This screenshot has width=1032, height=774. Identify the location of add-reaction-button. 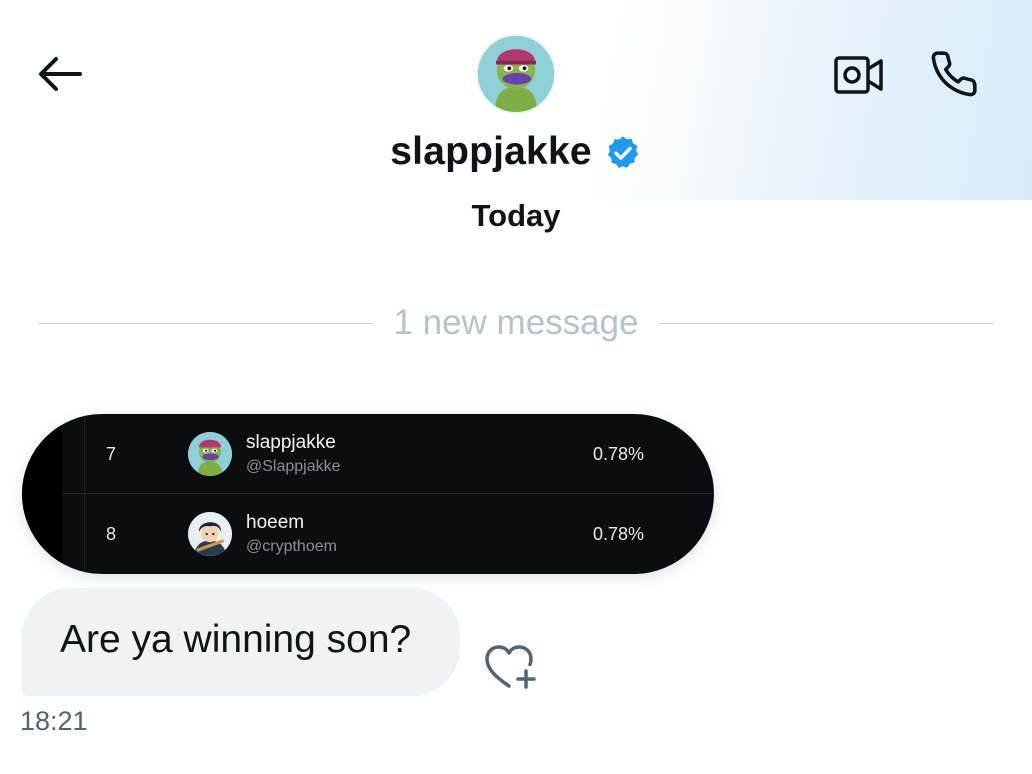
(510, 666).